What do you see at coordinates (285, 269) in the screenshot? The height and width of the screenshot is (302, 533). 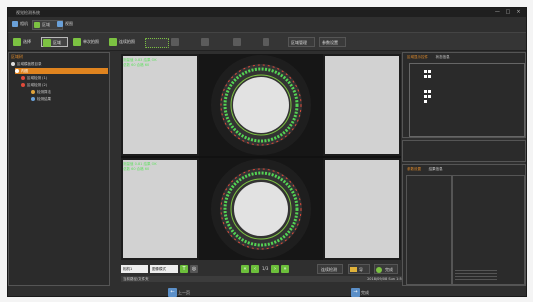 I see `last-page-button: »` at bounding box center [285, 269].